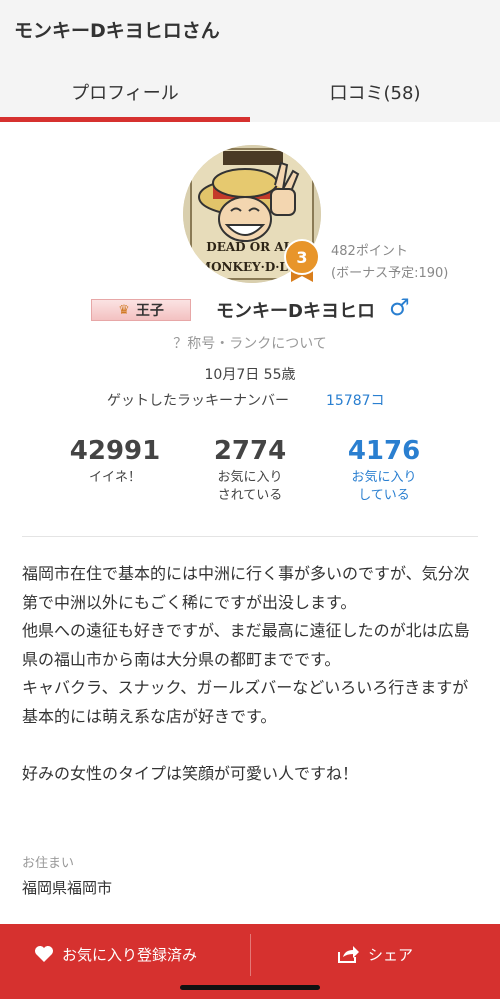 This screenshot has width=500, height=999. What do you see at coordinates (125, 119) in the screenshot?
I see `active-tab-indicator` at bounding box center [125, 119].